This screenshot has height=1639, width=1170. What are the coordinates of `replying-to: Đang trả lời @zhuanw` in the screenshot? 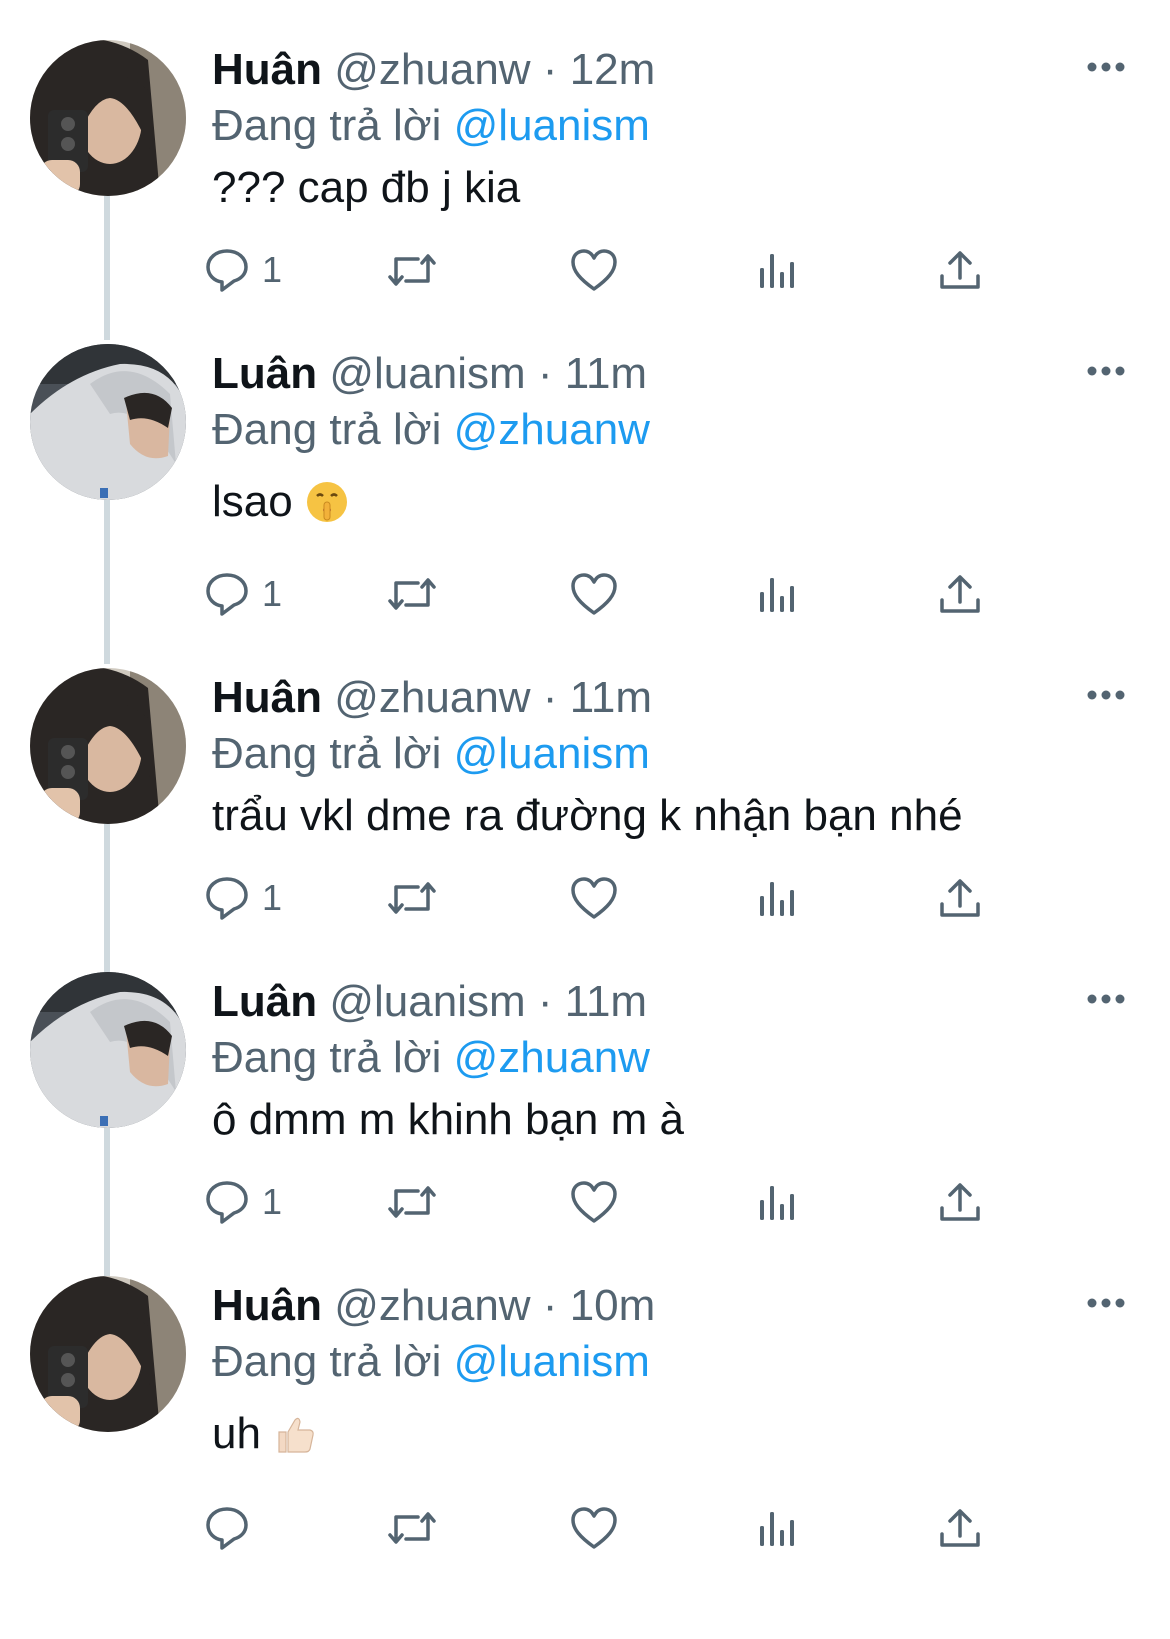 It's located at (431, 430).